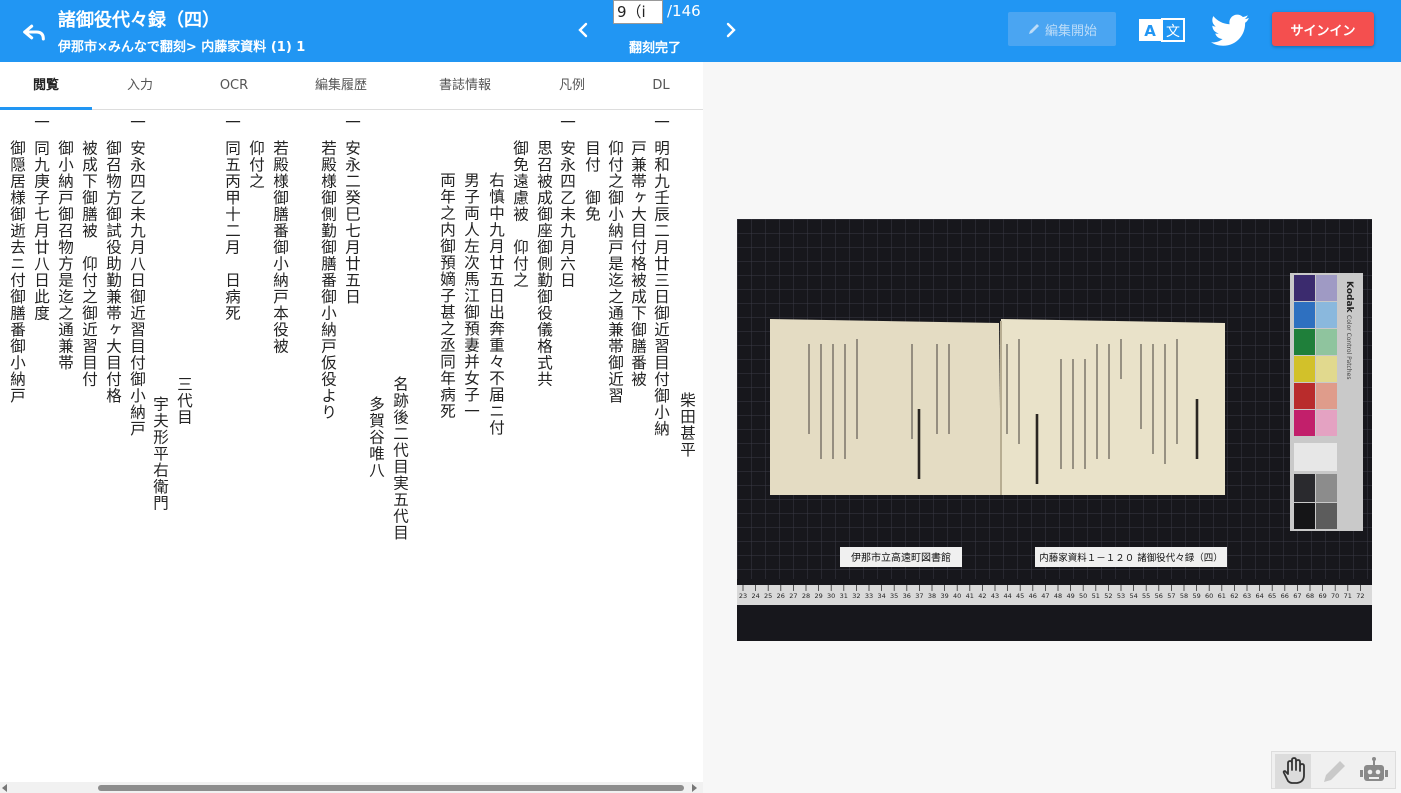 Image resolution: width=1401 pixels, height=793 pixels. I want to click on text-column: 安永四乙未九月六日, so click(567, 214).